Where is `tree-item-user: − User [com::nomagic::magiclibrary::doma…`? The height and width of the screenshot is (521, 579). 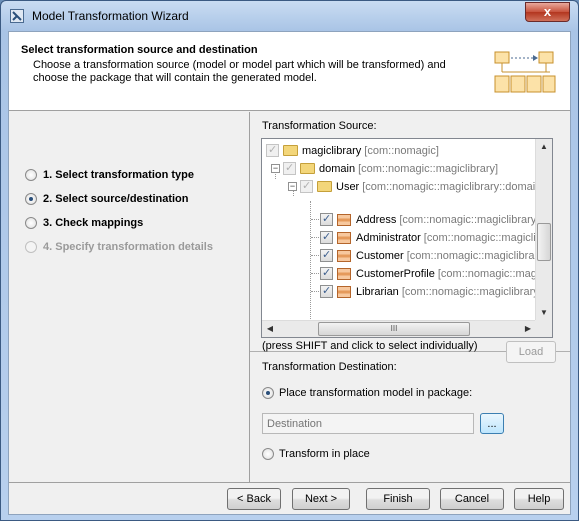
tree-item-user: − User [com::nomagic::magiclibrary::doma… is located at coordinates (416, 186).